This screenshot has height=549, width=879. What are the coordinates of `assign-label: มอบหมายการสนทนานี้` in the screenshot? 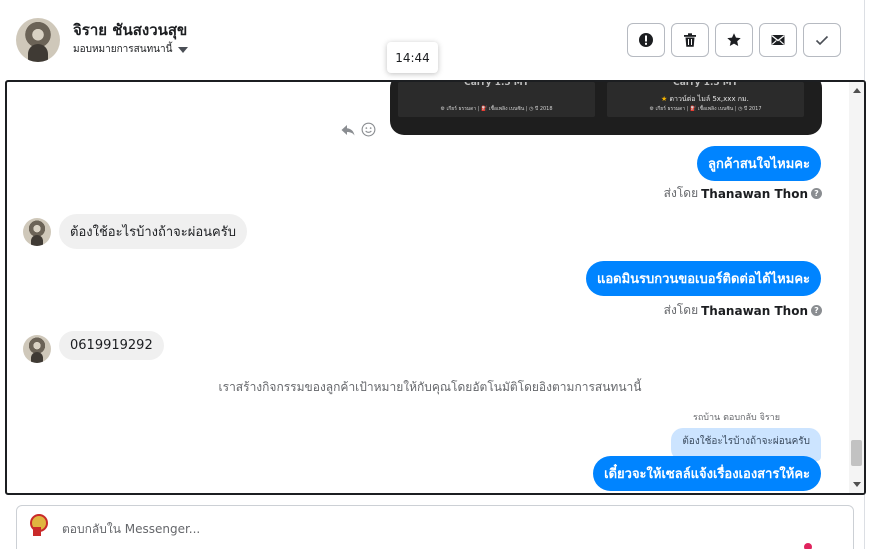 It's located at (123, 49).